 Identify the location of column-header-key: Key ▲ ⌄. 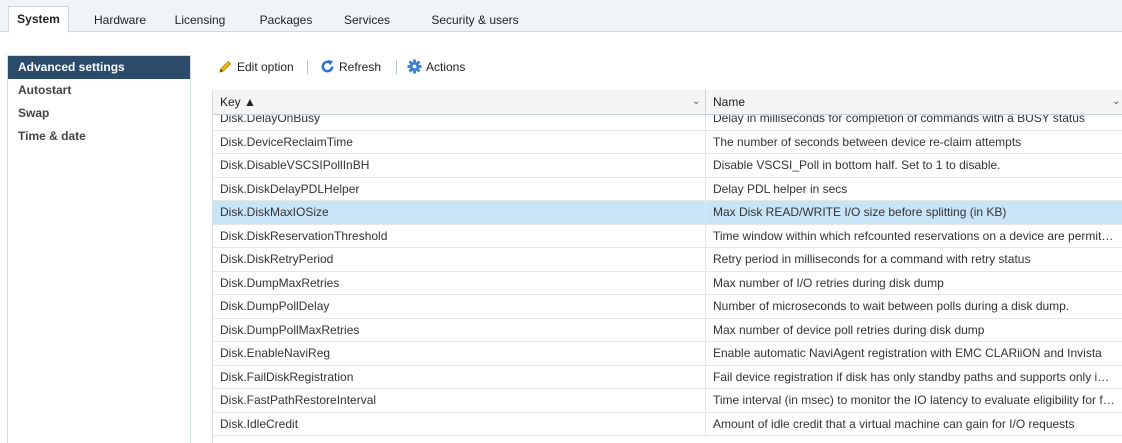
(459, 102).